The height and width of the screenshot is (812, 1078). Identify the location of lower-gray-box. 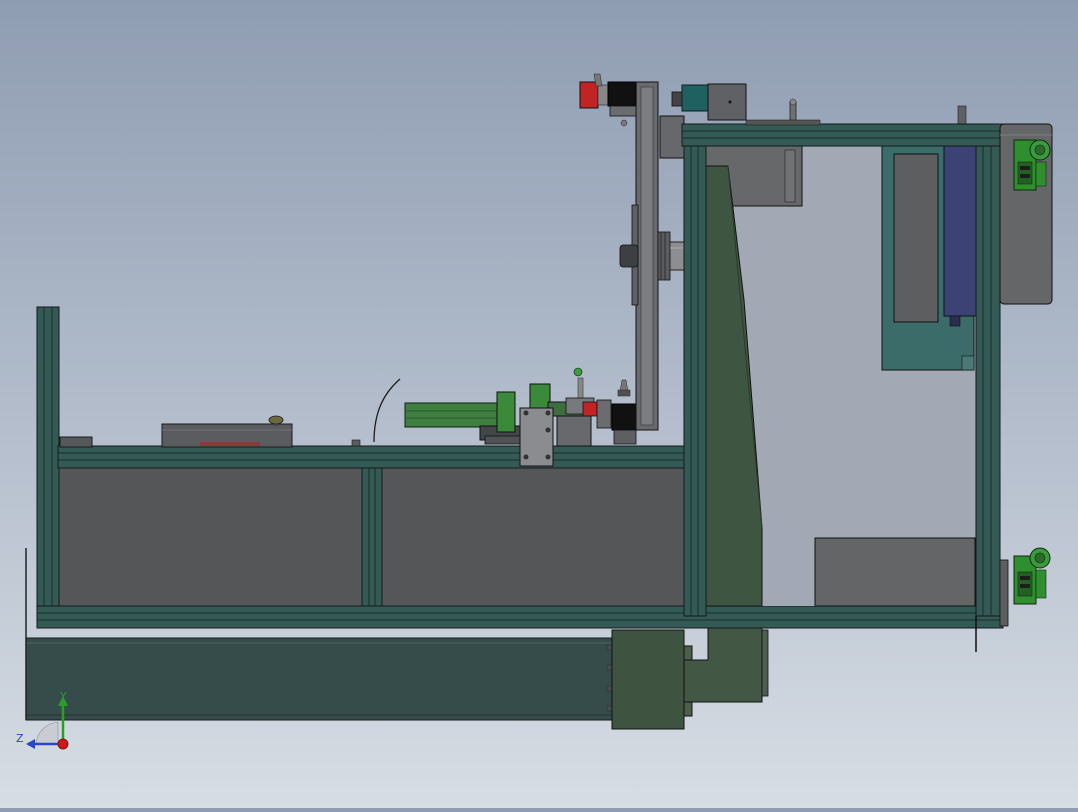
(895, 572).